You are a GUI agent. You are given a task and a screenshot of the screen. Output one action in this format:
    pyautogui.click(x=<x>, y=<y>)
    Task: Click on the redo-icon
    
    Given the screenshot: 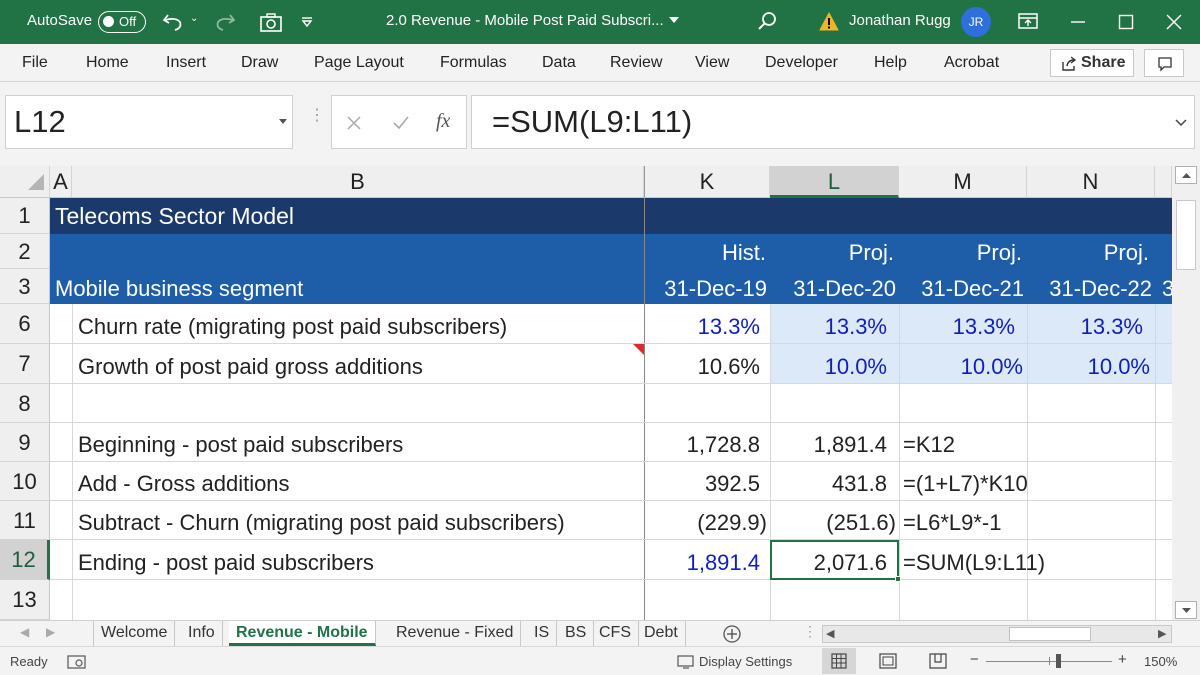 What is the action you would take?
    pyautogui.click(x=224, y=22)
    